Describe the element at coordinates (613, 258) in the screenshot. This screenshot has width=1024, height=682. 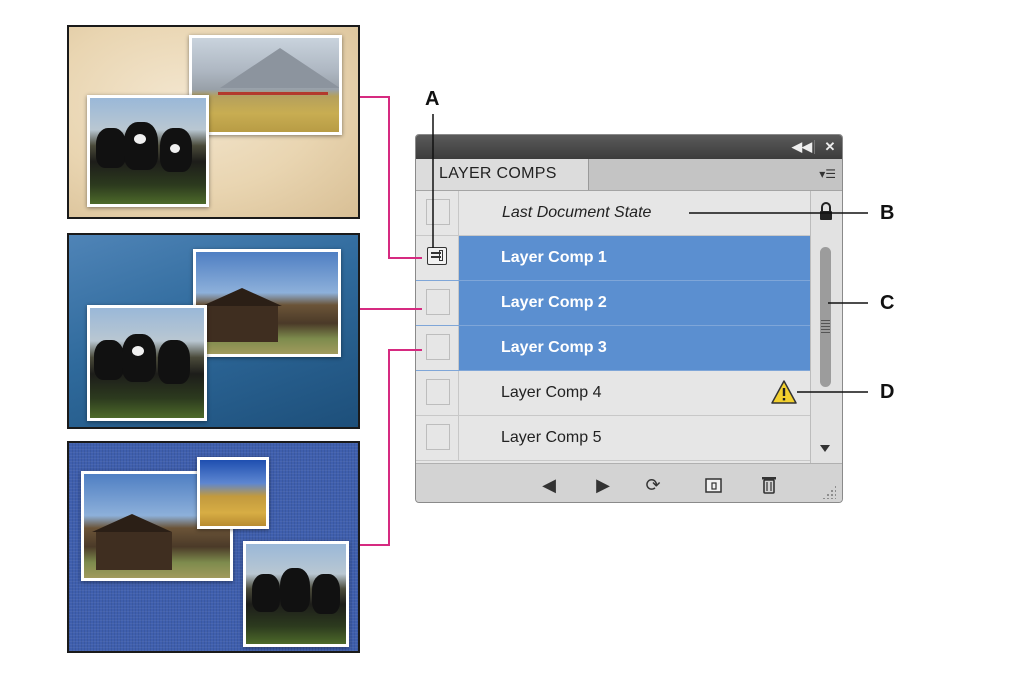
I see `row-layer-comp-1: Layer Comp 1` at that location.